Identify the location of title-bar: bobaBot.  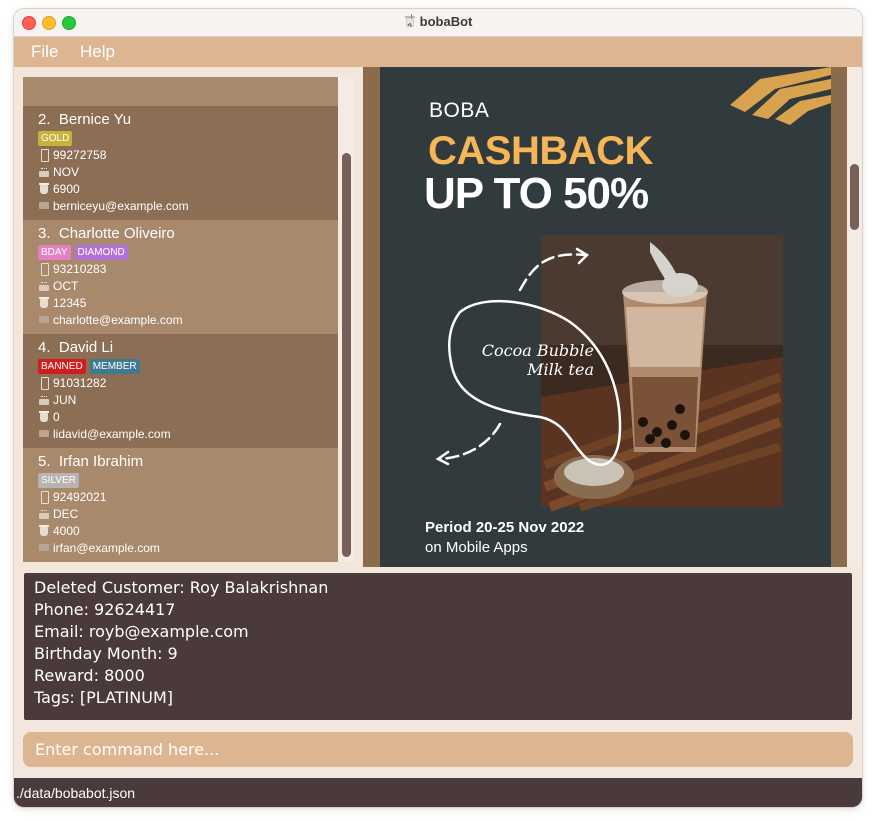
(438, 23).